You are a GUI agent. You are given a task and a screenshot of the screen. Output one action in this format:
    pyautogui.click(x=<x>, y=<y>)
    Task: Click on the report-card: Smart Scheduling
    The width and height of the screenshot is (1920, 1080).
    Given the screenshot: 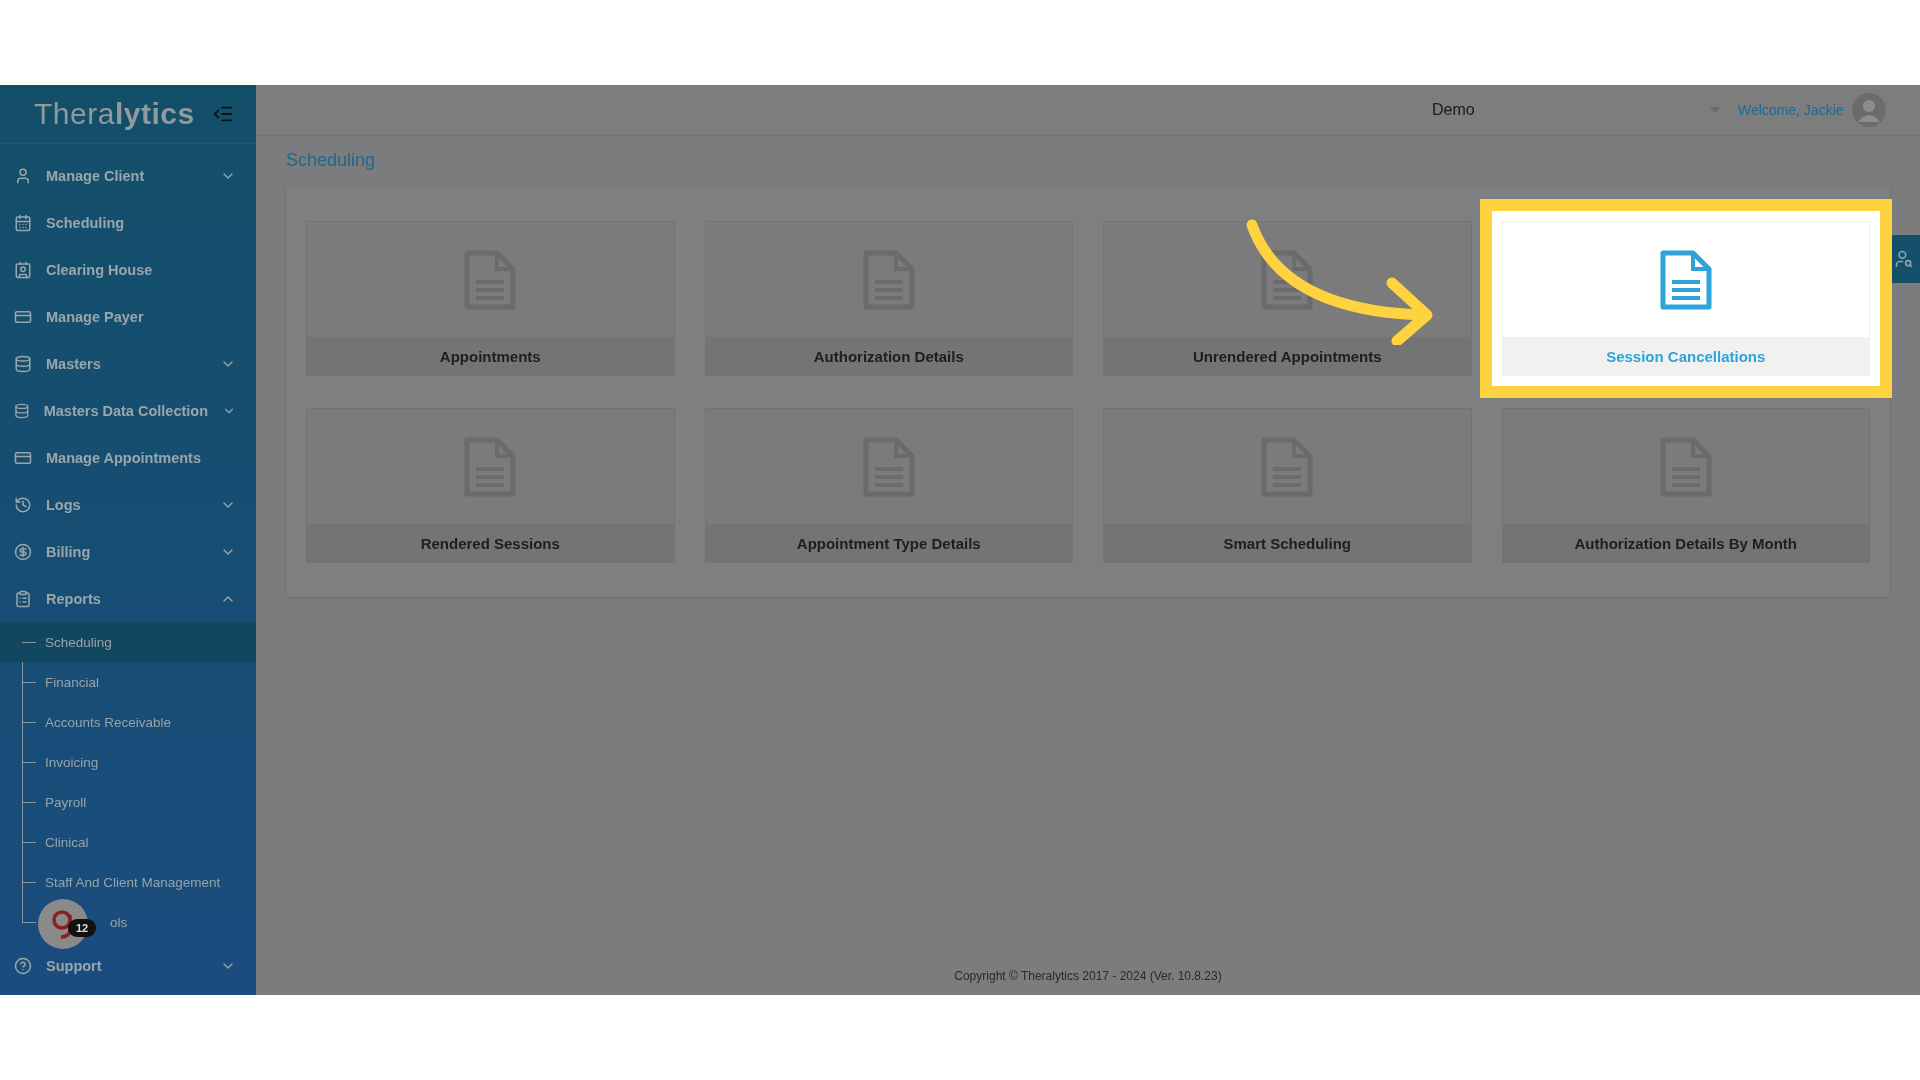 What is the action you would take?
    pyautogui.click(x=1287, y=485)
    